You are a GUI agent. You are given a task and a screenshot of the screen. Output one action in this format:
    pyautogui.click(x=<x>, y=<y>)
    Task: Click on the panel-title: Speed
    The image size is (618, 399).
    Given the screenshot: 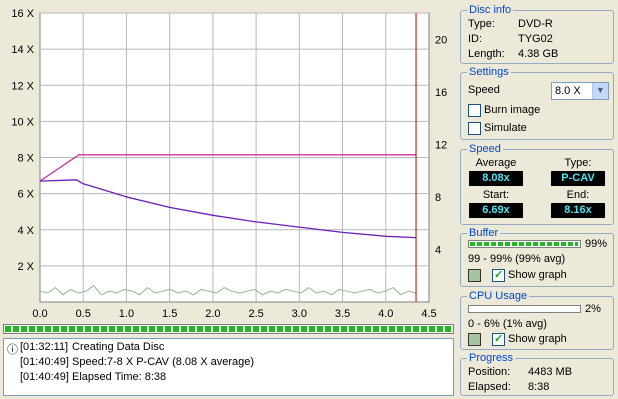 What is the action you would take?
    pyautogui.click(x=485, y=149)
    